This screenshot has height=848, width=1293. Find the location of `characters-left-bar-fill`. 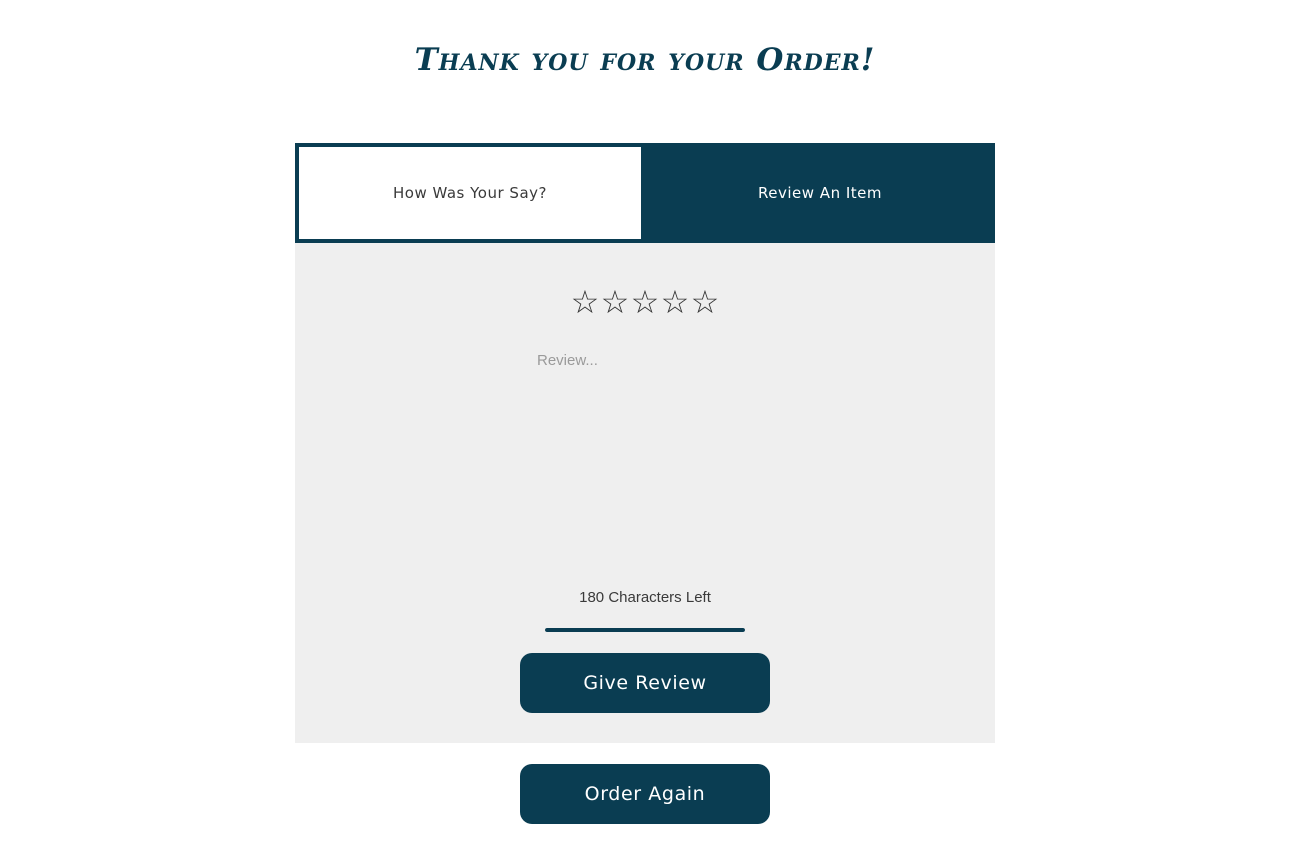

characters-left-bar-fill is located at coordinates (645, 630).